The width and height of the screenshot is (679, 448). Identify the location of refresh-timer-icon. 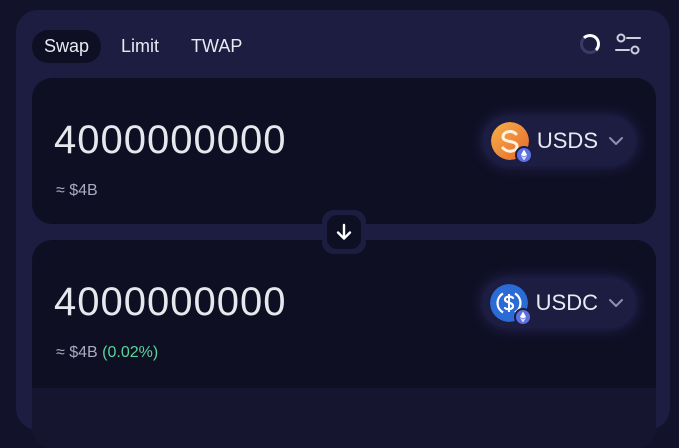
(590, 44).